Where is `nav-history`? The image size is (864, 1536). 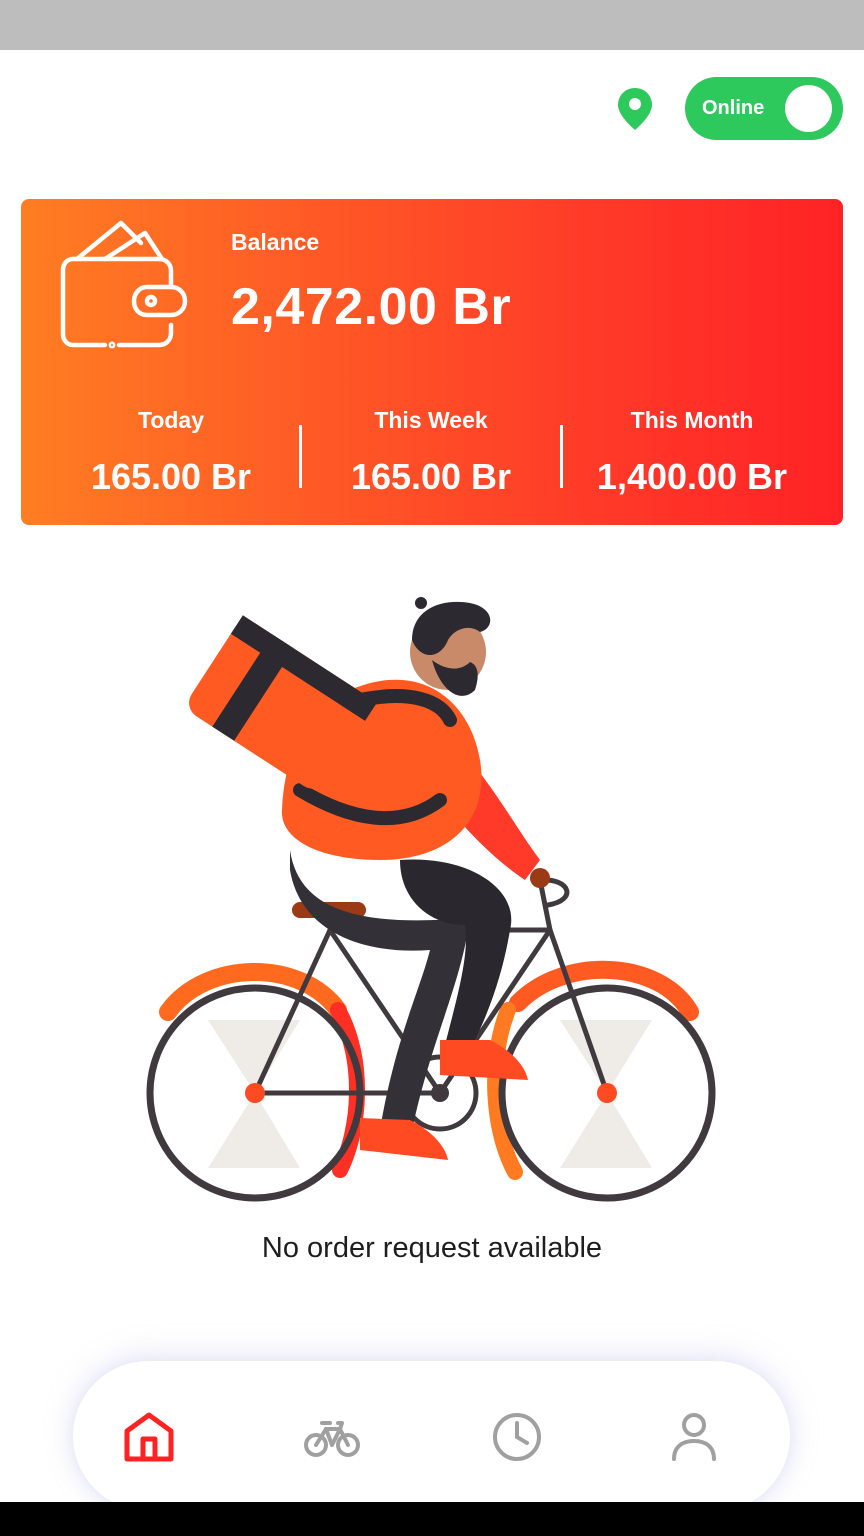 nav-history is located at coordinates (517, 1437).